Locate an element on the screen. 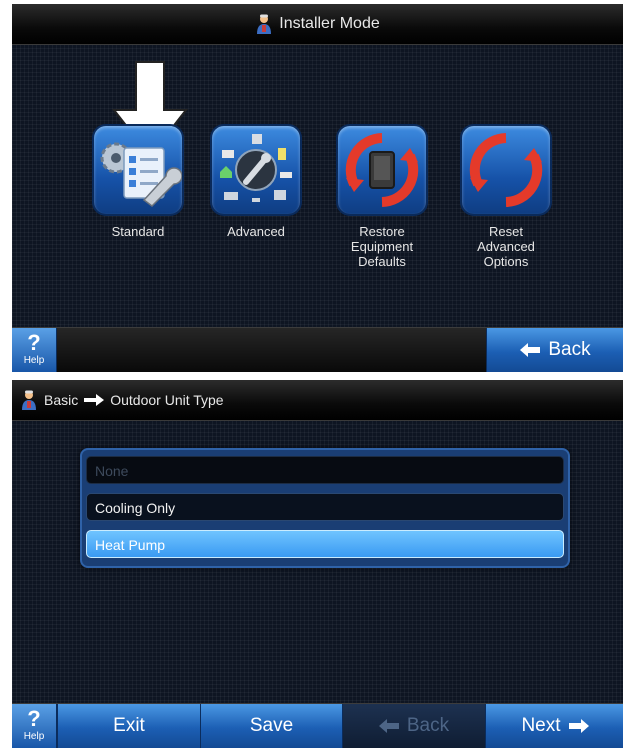 The width and height of the screenshot is (629, 748). option-none: None is located at coordinates (325, 470).